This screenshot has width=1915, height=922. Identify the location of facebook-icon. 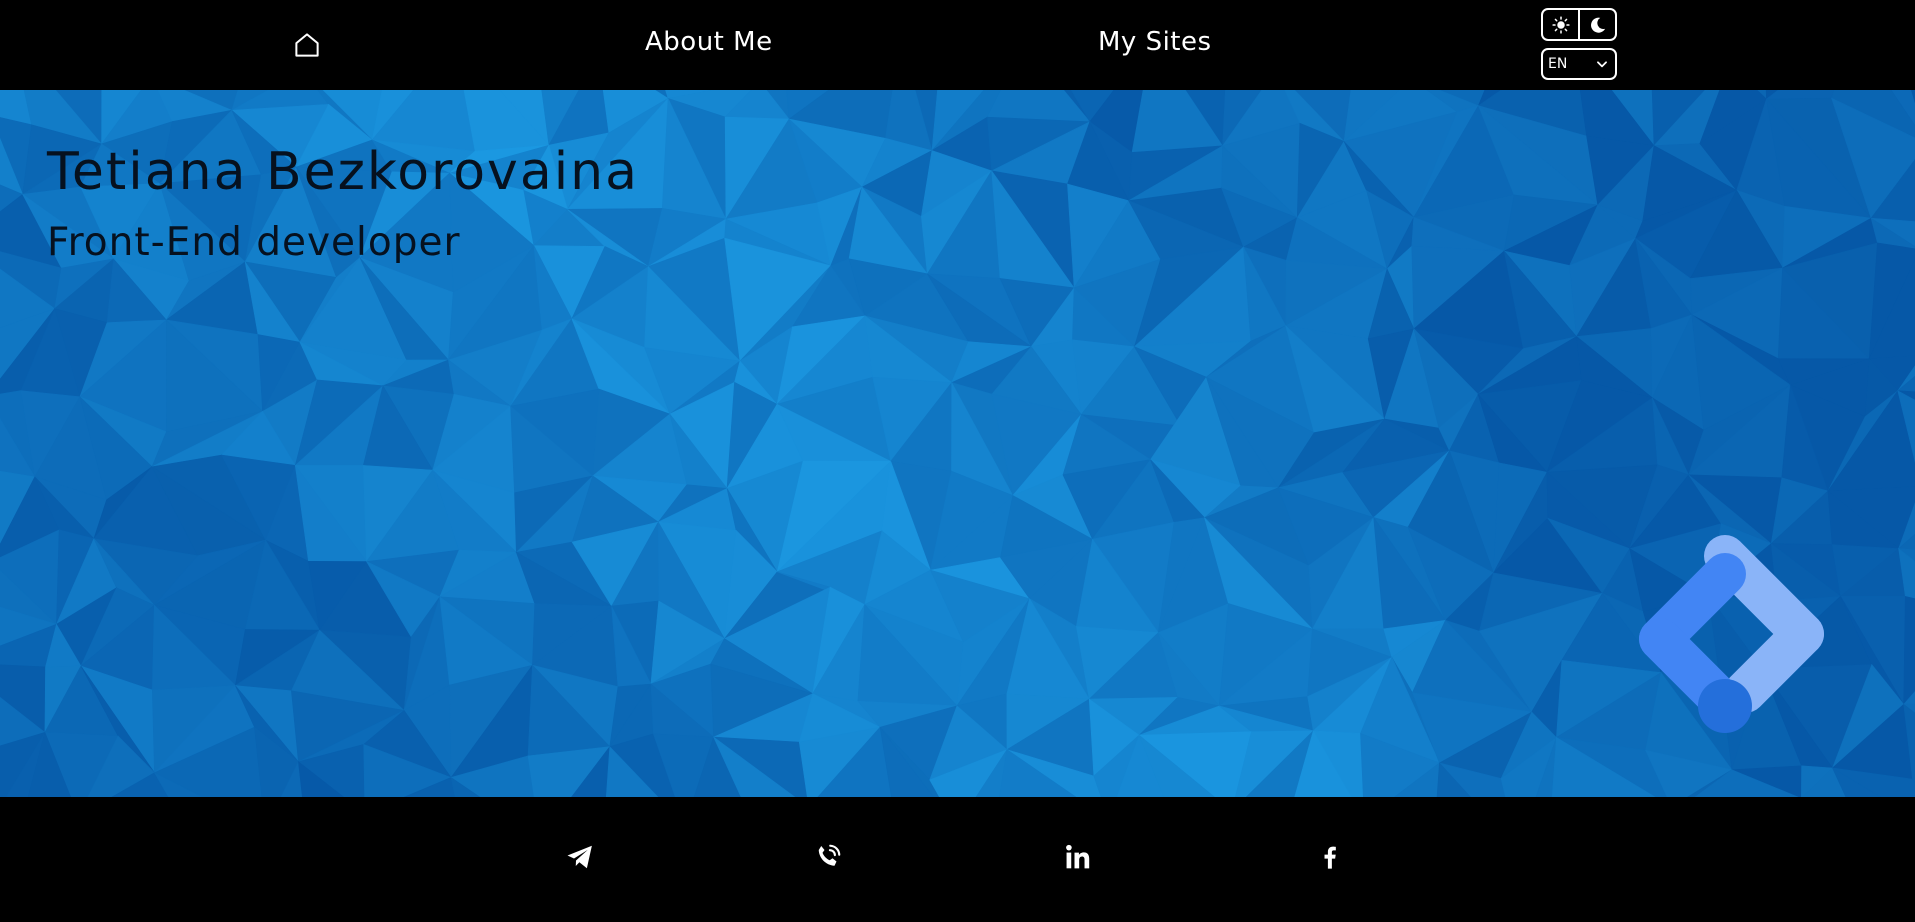
(1330, 857).